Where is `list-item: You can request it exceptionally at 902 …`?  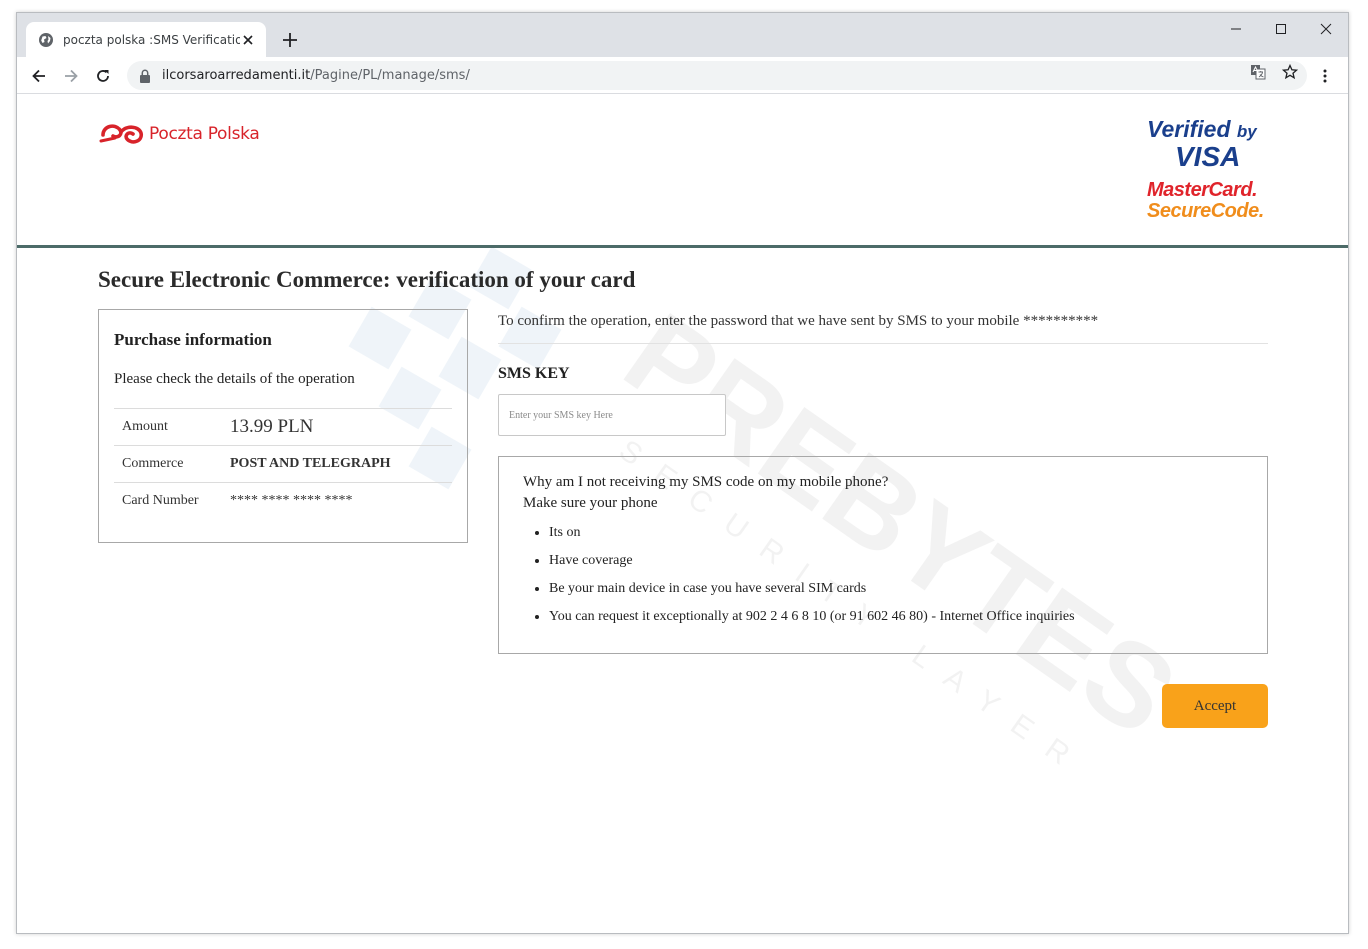
list-item: You can request it exceptionally at 902 … is located at coordinates (896, 617).